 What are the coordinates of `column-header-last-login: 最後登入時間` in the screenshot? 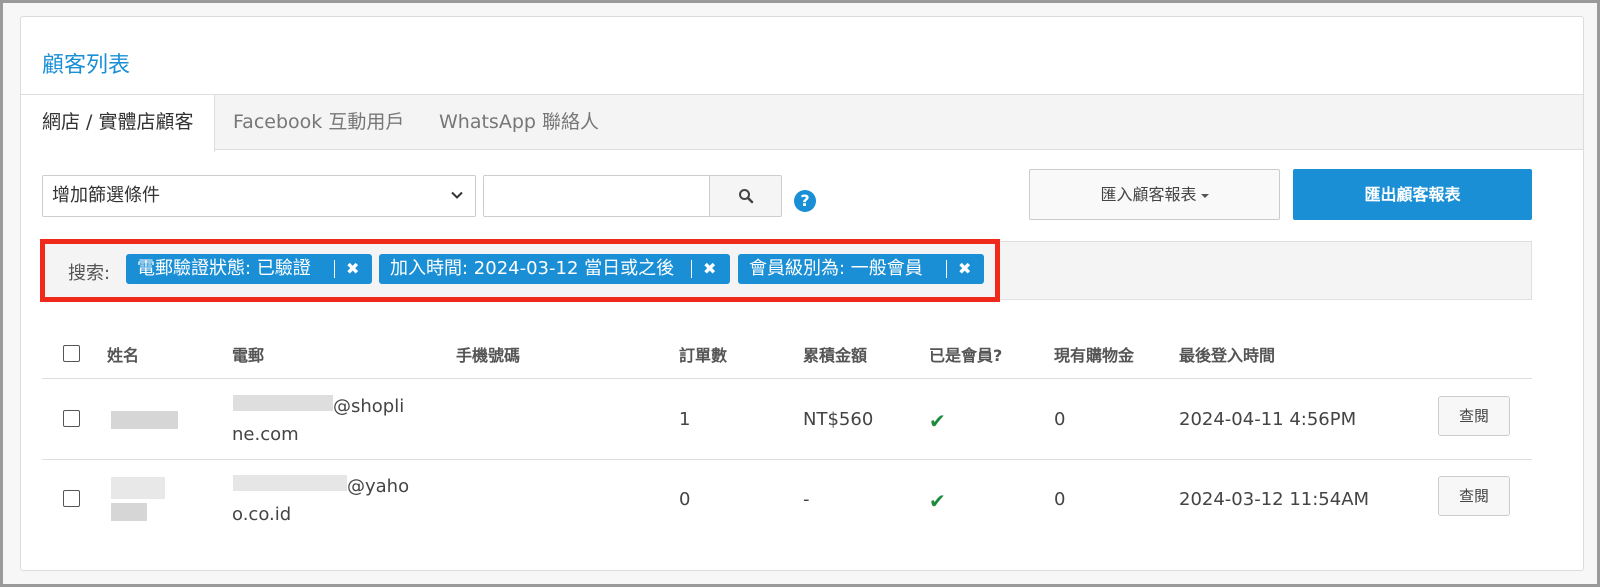 It's located at (1227, 354).